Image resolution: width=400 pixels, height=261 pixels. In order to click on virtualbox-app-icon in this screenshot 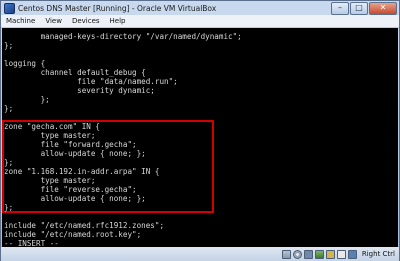, I will do `click(9, 8)`.